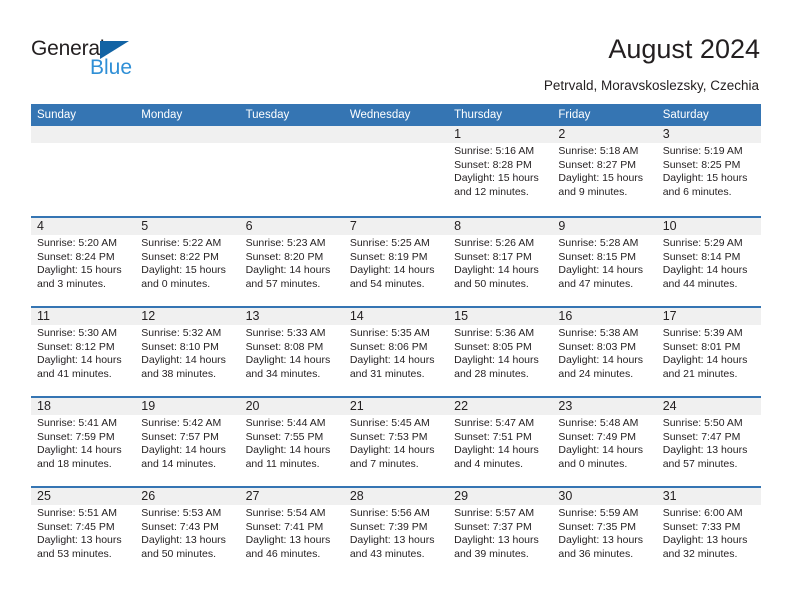 This screenshot has width=792, height=612. What do you see at coordinates (285, 513) in the screenshot?
I see `day-sunrise-text: Sunrise: 5:54 AM` at bounding box center [285, 513].